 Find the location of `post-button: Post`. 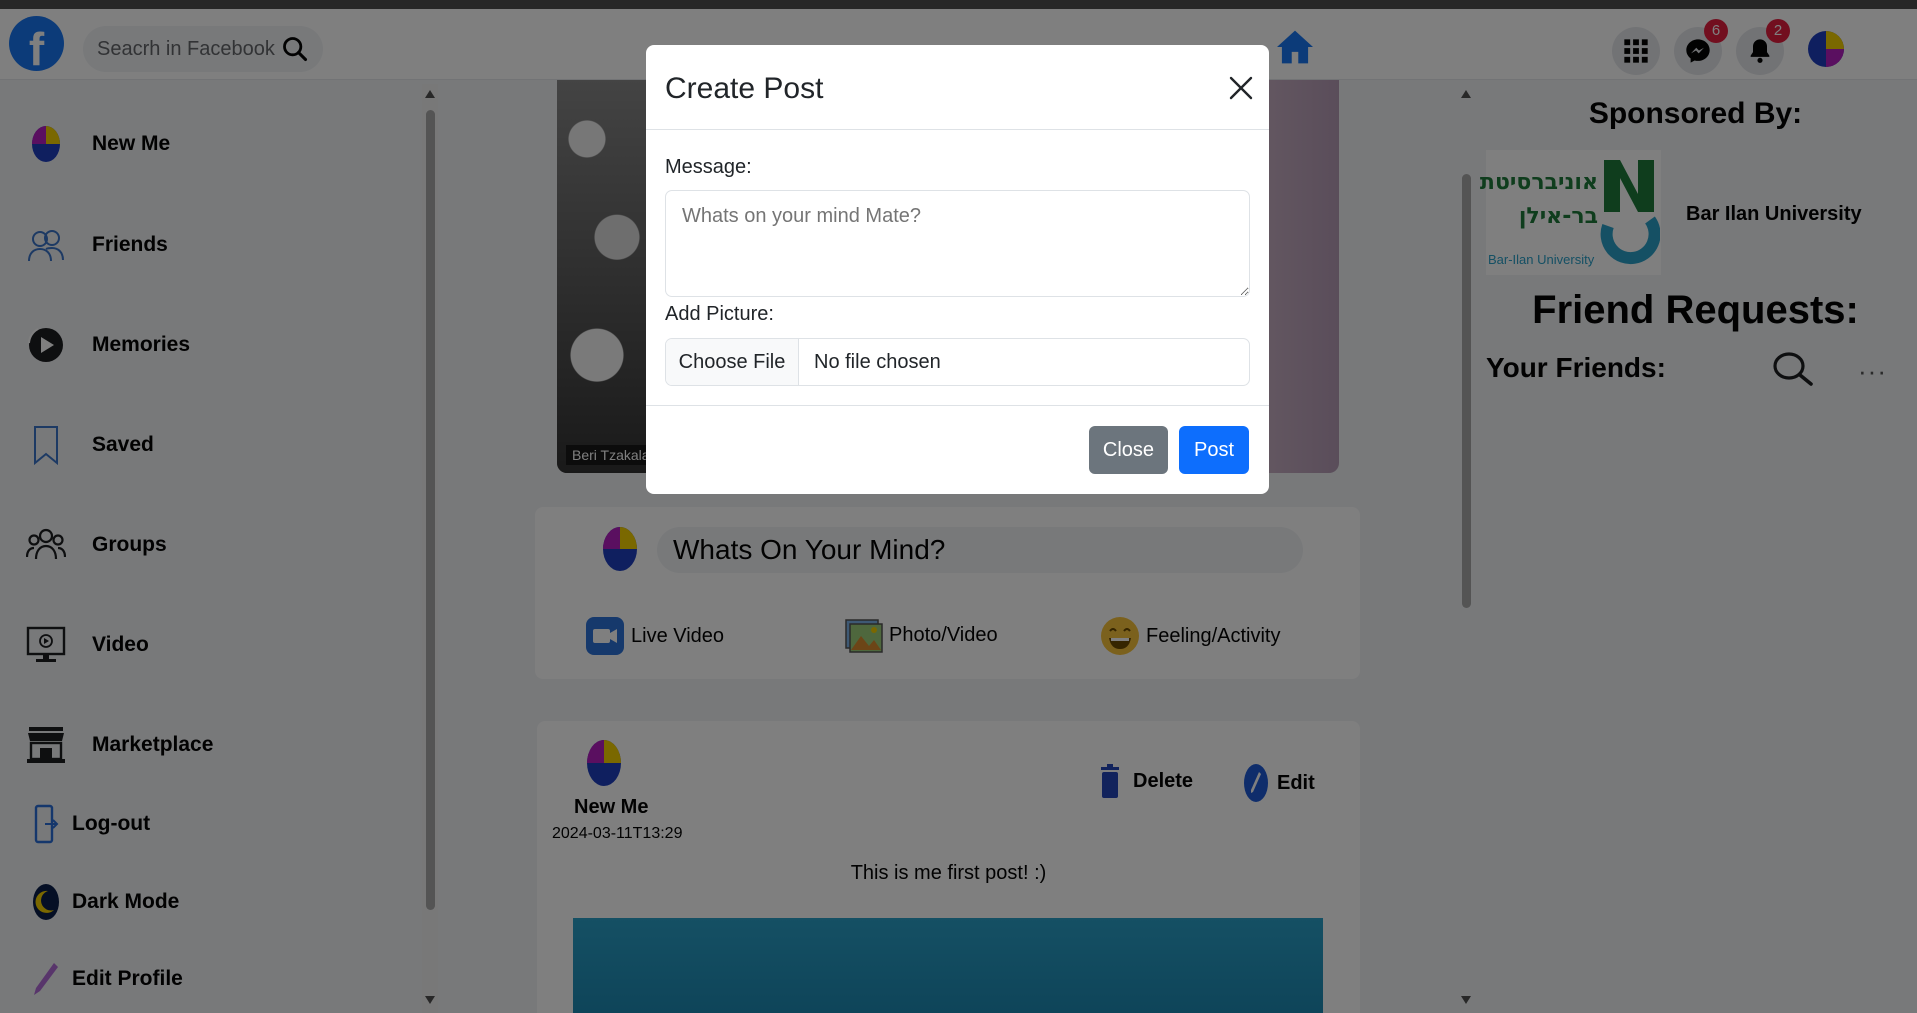

post-button: Post is located at coordinates (1214, 450).